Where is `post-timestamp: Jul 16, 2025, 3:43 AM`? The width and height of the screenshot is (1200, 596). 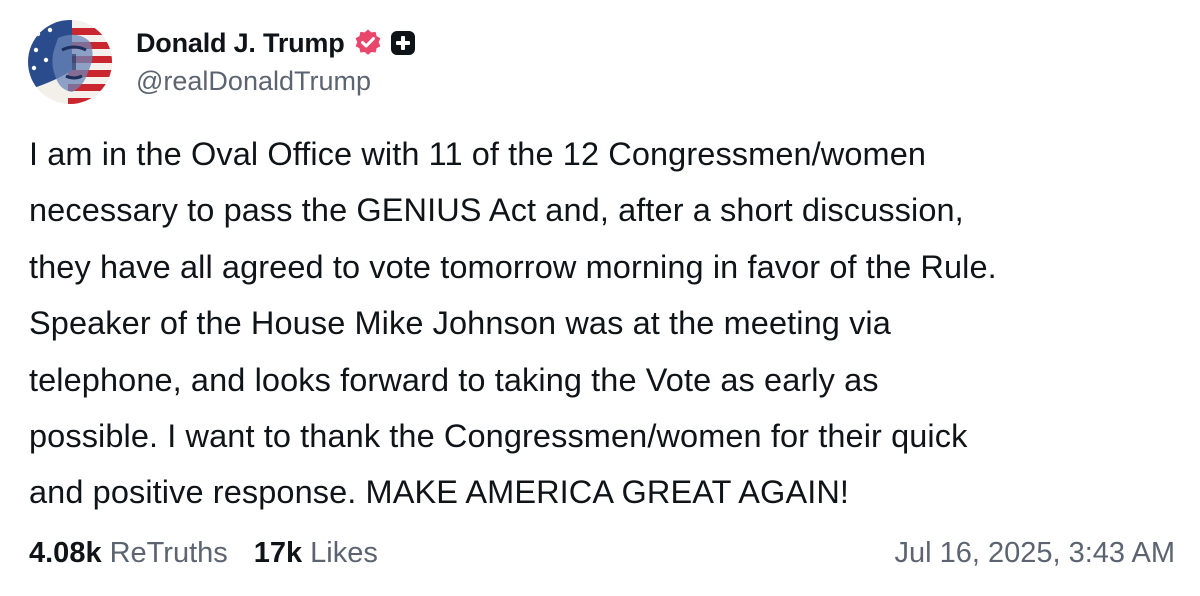
post-timestamp: Jul 16, 2025, 3:43 AM is located at coordinates (1034, 553).